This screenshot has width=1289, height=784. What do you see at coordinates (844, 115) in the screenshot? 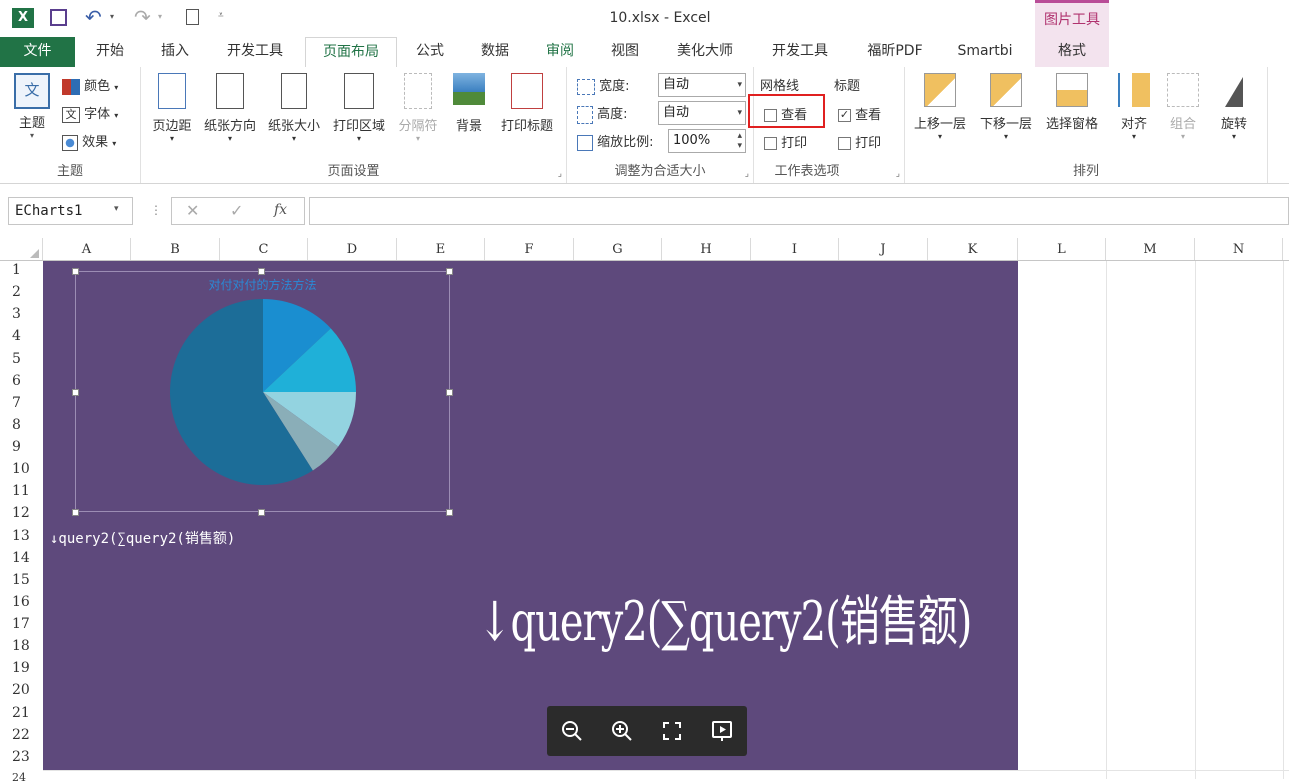
I see `checkbox-checked-icon: ✓` at bounding box center [844, 115].